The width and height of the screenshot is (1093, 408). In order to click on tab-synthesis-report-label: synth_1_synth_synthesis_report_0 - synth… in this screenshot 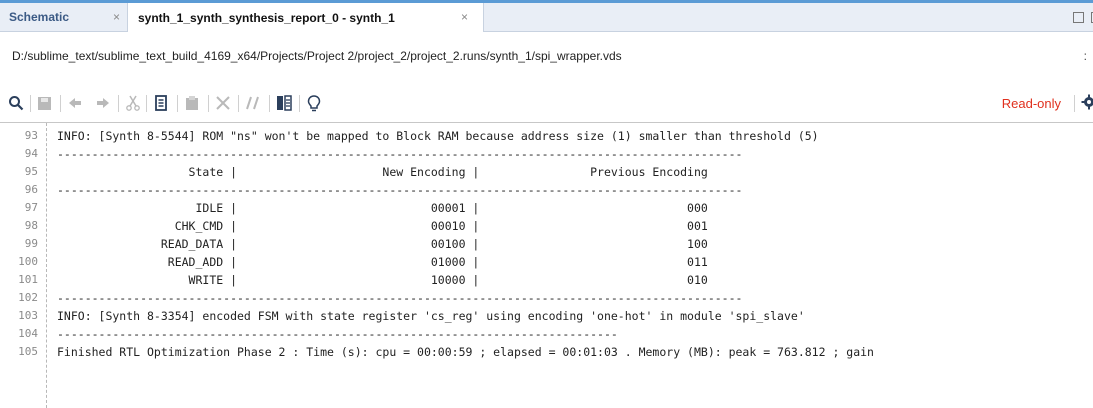, I will do `click(266, 17)`.